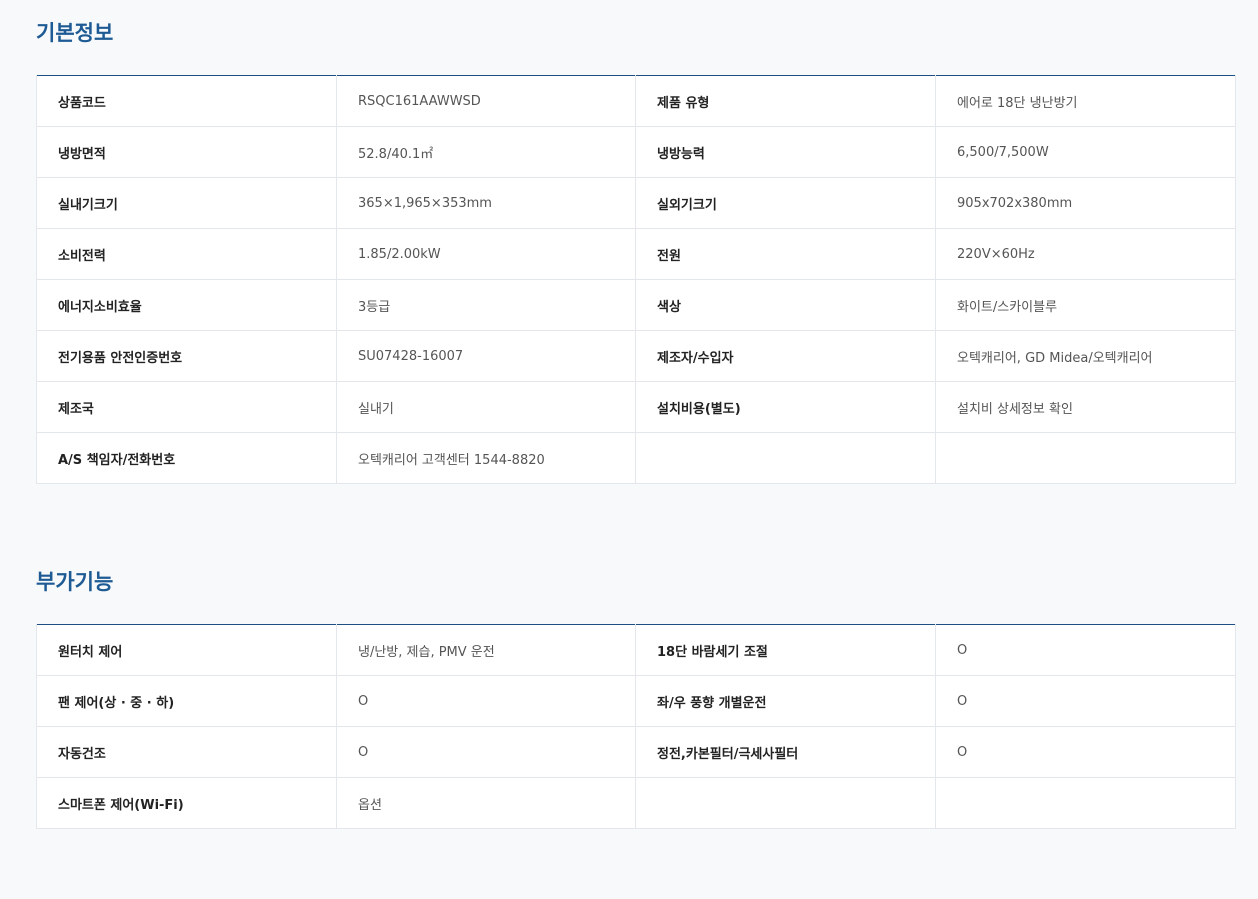 Image resolution: width=1258 pixels, height=899 pixels. What do you see at coordinates (1085, 458) in the screenshot?
I see `spec-value-empty` at bounding box center [1085, 458].